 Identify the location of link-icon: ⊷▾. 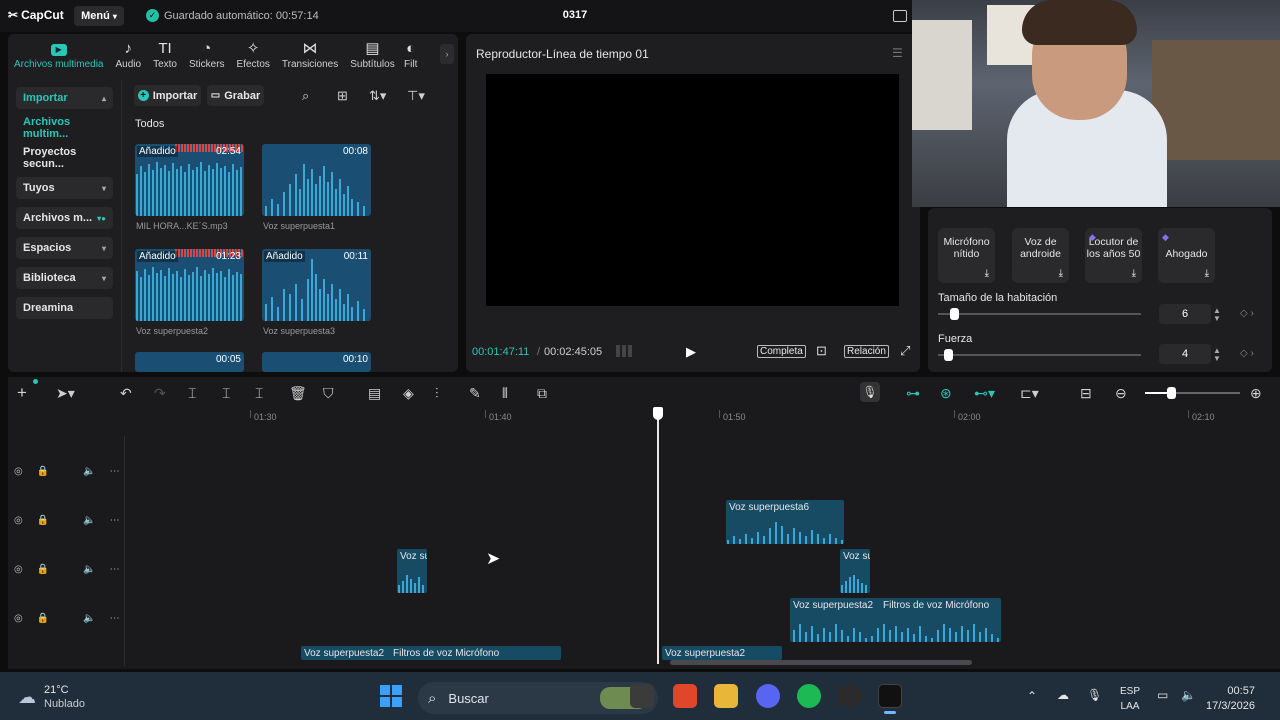
(984, 393).